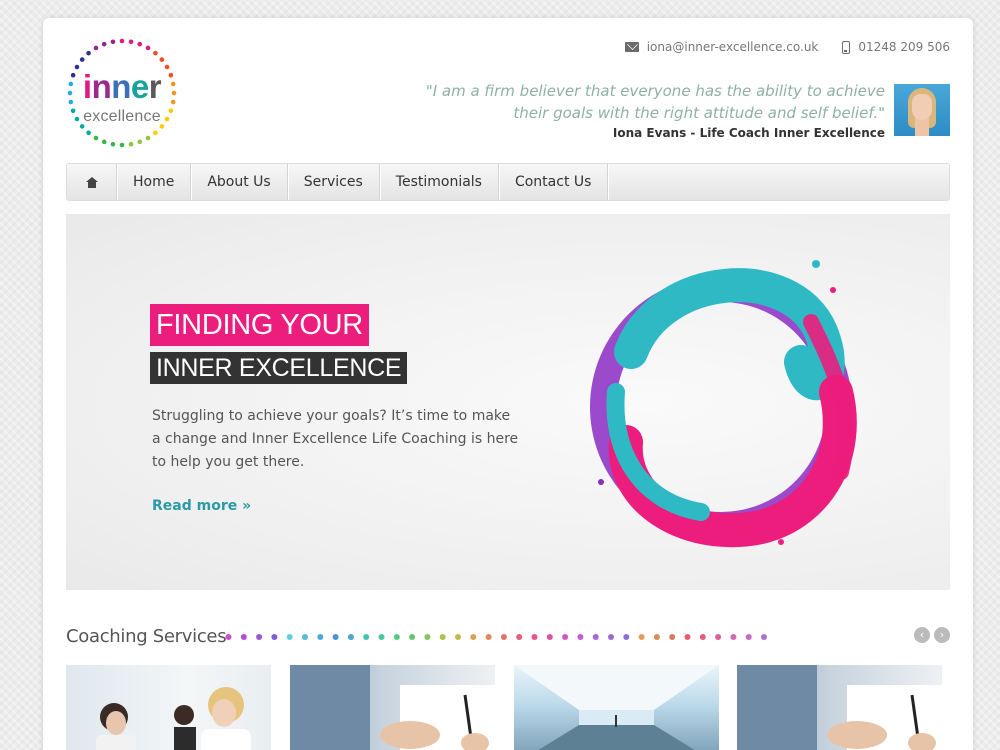 This screenshot has height=750, width=1000. Describe the element at coordinates (259, 325) in the screenshot. I see `hero-headline-primary: FINDING YOUR` at that location.